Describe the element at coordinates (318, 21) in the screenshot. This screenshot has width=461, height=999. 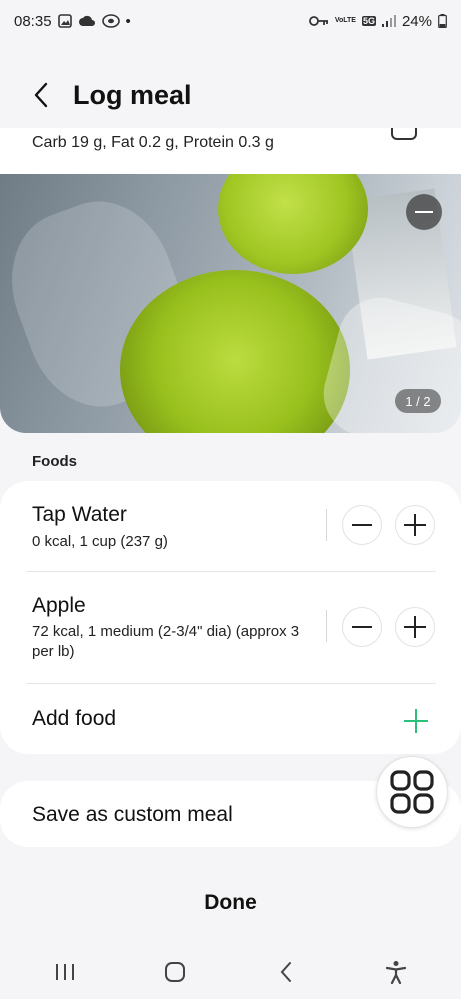
I see `key-icon` at that location.